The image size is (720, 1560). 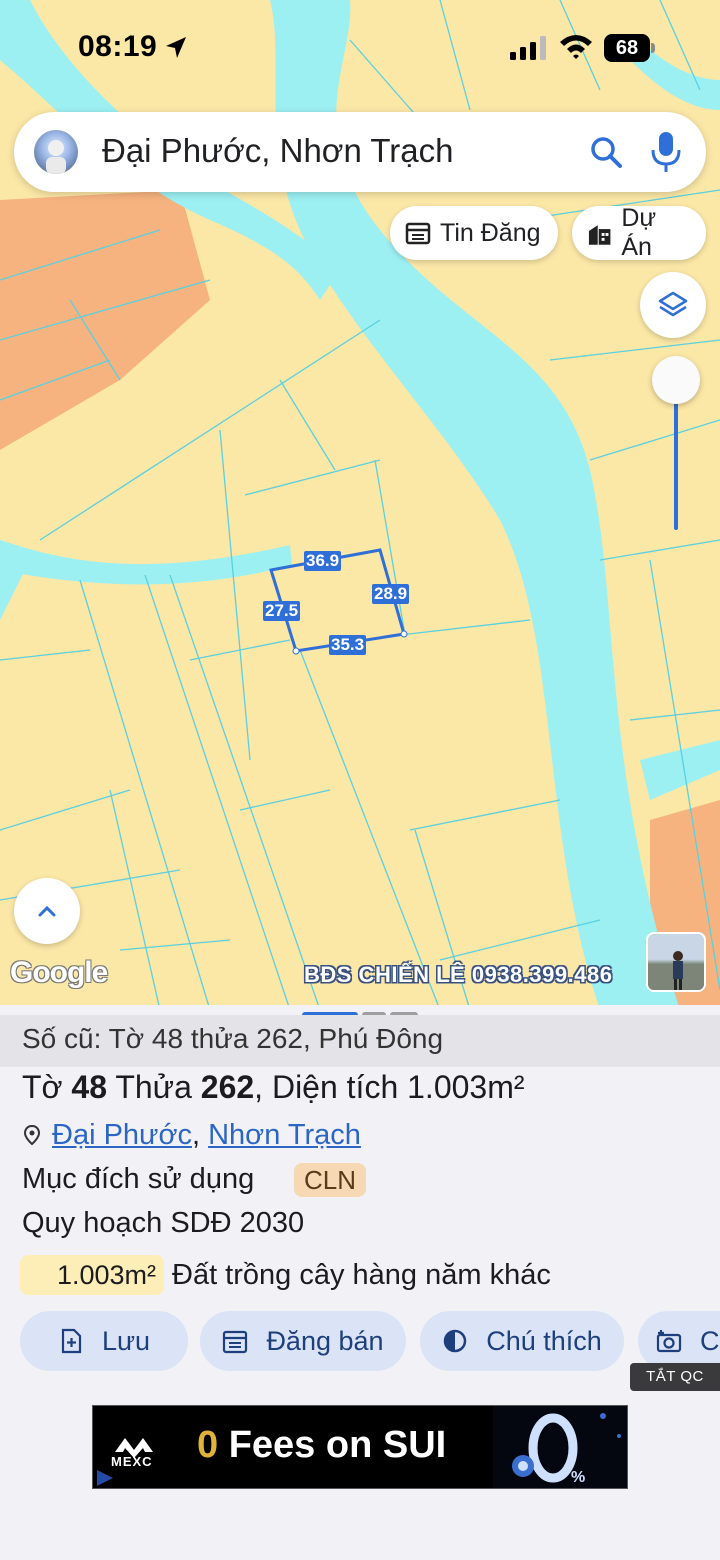 I want to click on post-sale-button-label: Đăng bán, so click(x=325, y=1340).